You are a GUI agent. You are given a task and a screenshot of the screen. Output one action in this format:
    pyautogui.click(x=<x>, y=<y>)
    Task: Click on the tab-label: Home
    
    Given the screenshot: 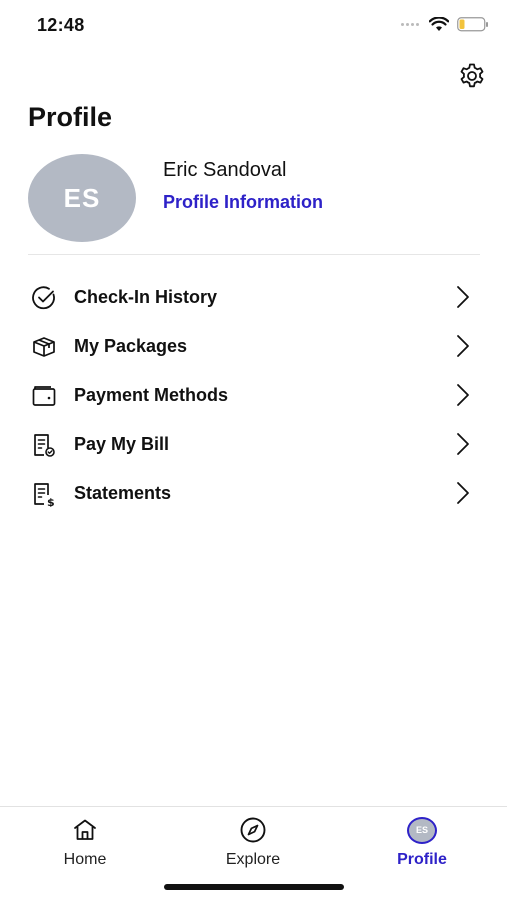 What is the action you would take?
    pyautogui.click(x=85, y=859)
    